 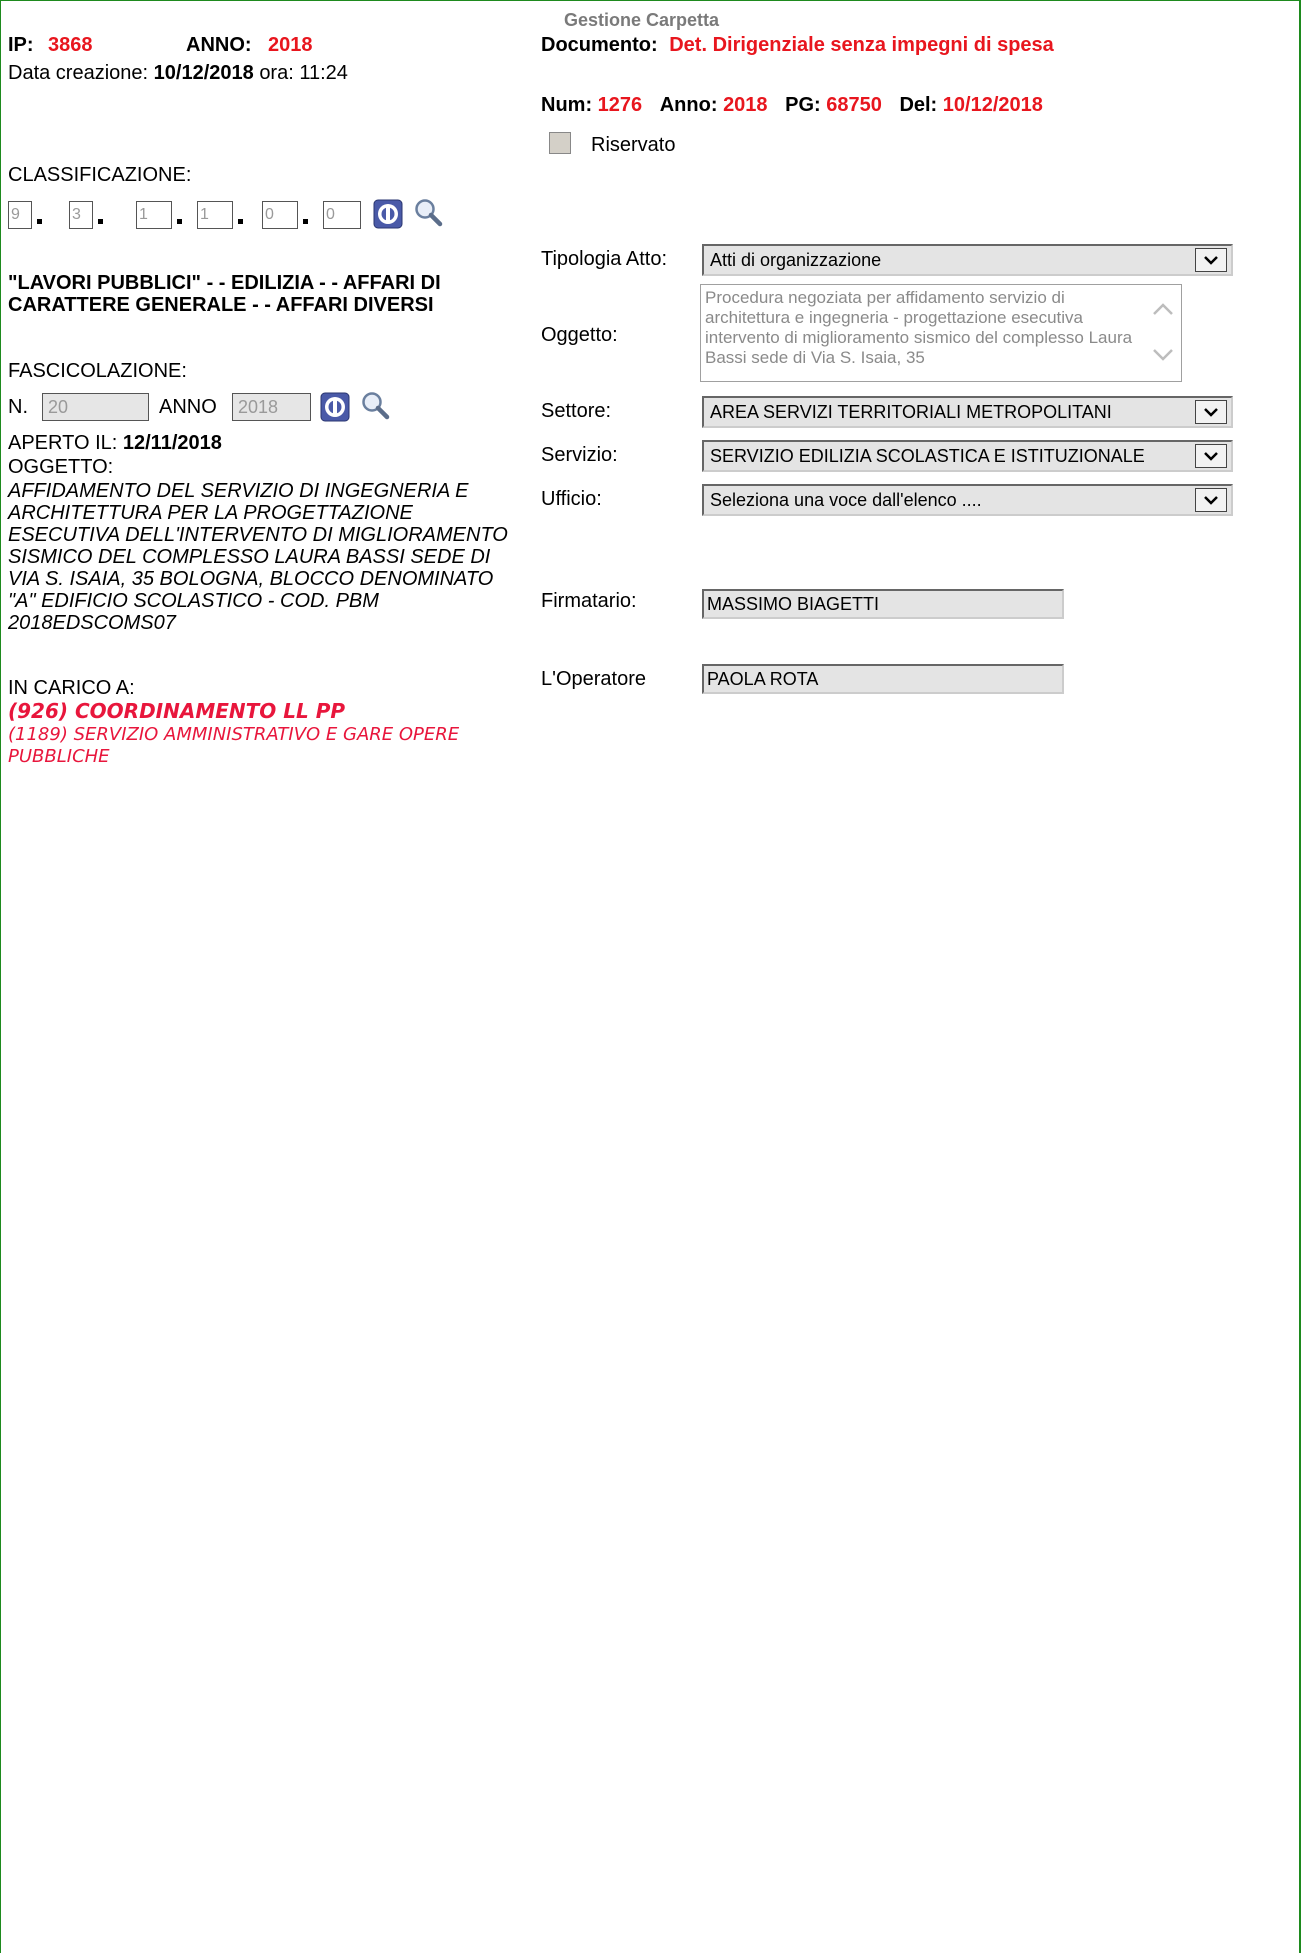 I want to click on anno-label: ANNO:, so click(x=219, y=45).